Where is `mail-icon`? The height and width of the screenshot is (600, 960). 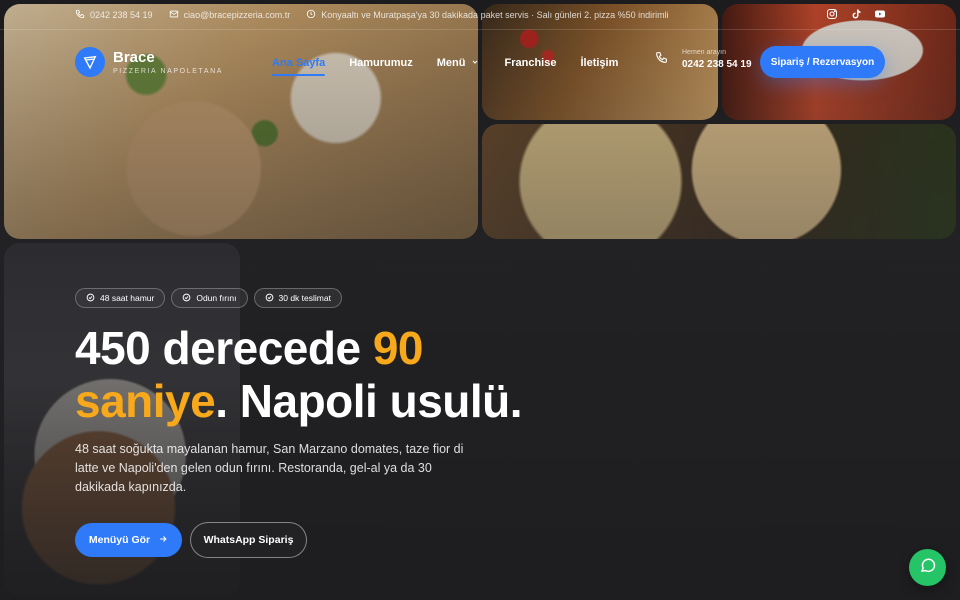 mail-icon is located at coordinates (174, 15).